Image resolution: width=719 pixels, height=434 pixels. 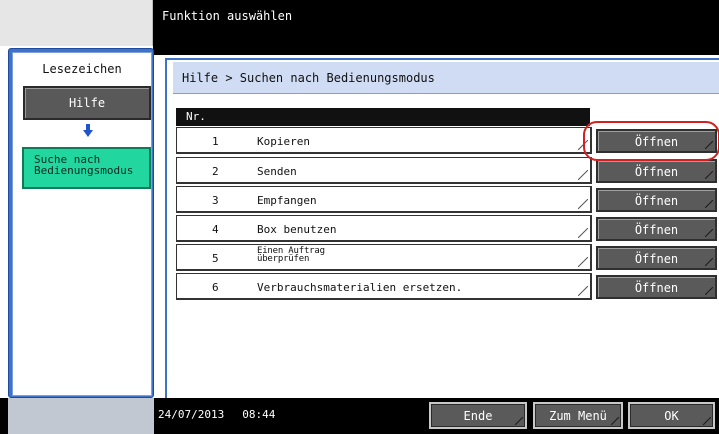 I want to click on open-button-5: Öffnen, so click(x=656, y=258).